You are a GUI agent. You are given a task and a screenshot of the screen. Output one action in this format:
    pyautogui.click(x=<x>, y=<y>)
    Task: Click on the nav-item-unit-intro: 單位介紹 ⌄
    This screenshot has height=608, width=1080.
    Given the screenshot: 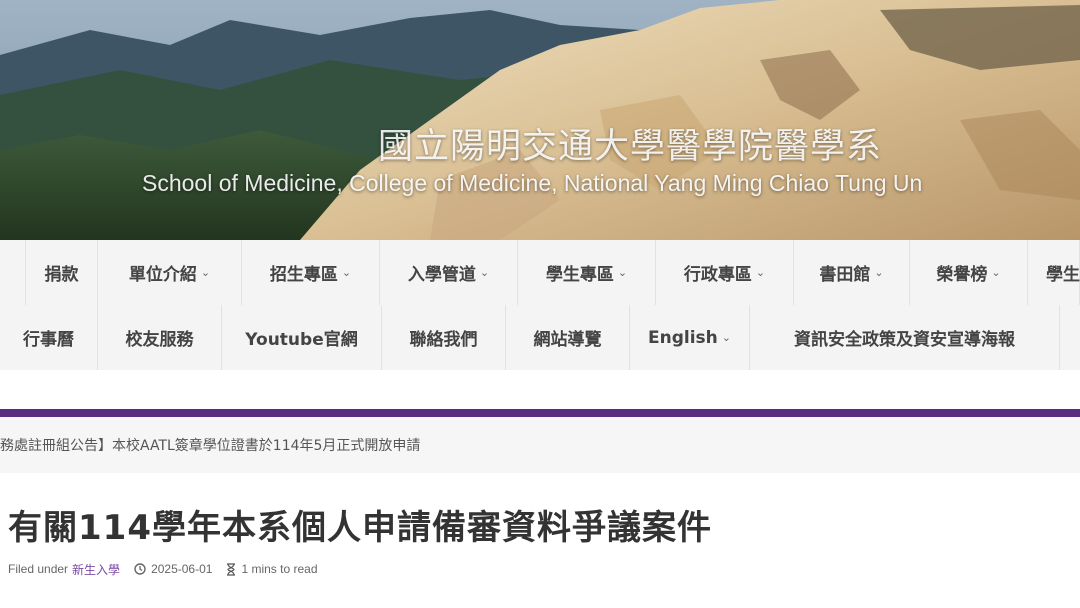 What is the action you would take?
    pyautogui.click(x=170, y=272)
    